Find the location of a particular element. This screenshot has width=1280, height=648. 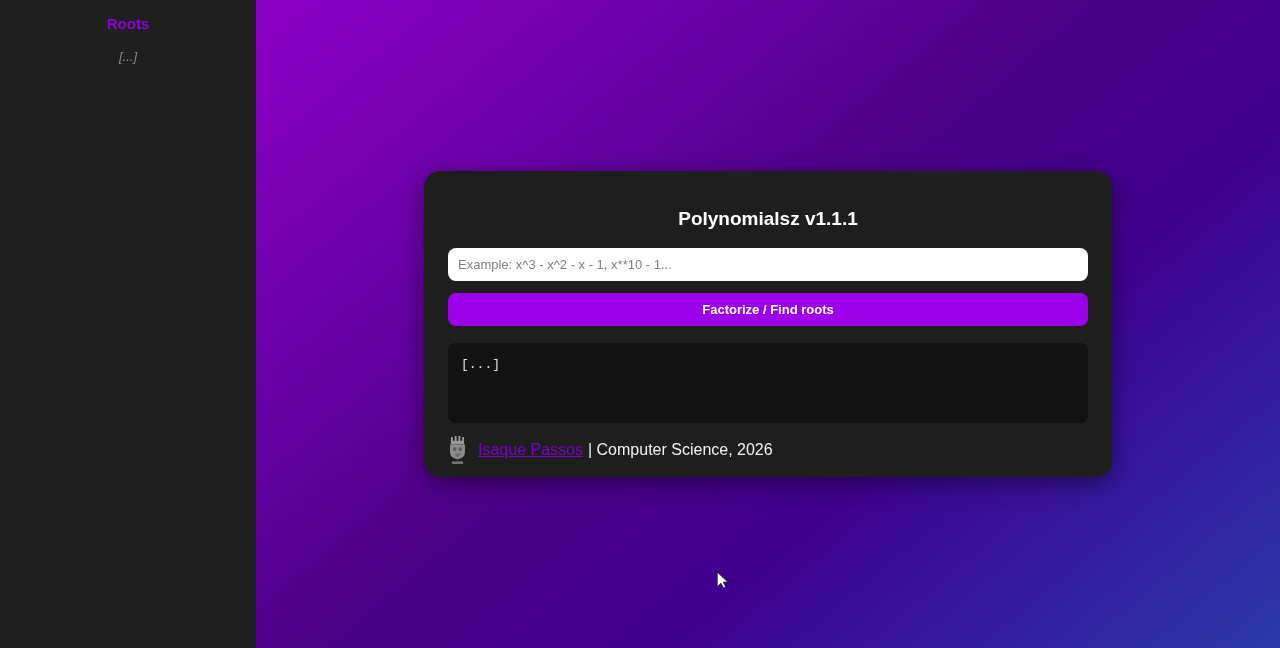

mouse-pointer-icon is located at coordinates (722, 580).